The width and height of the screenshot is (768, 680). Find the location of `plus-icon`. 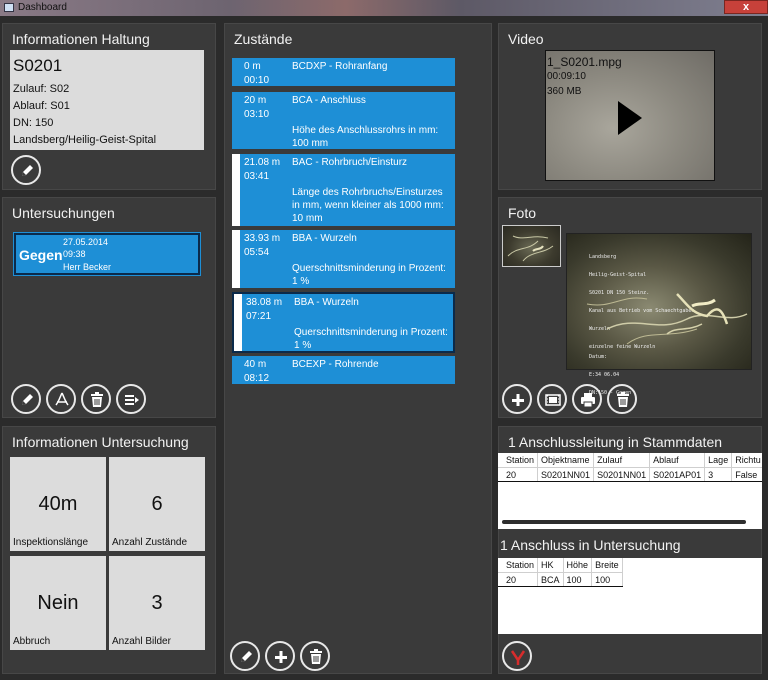

plus-icon is located at coordinates (518, 400).